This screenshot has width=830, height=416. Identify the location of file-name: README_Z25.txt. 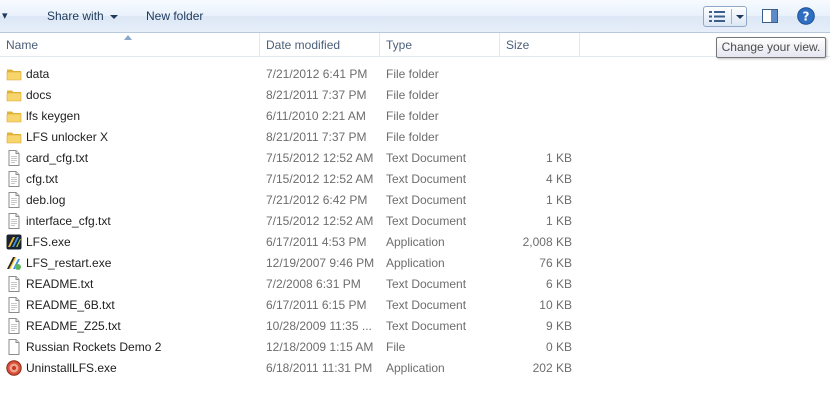
(73, 326).